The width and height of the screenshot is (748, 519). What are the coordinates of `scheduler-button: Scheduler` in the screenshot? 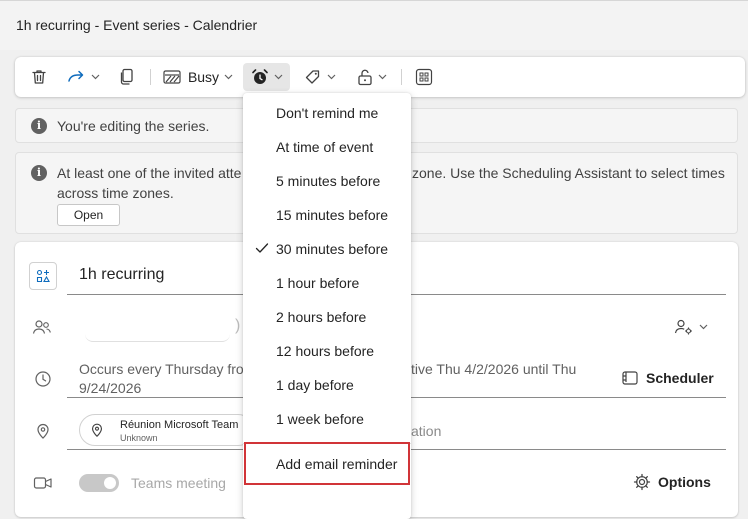 It's located at (667, 378).